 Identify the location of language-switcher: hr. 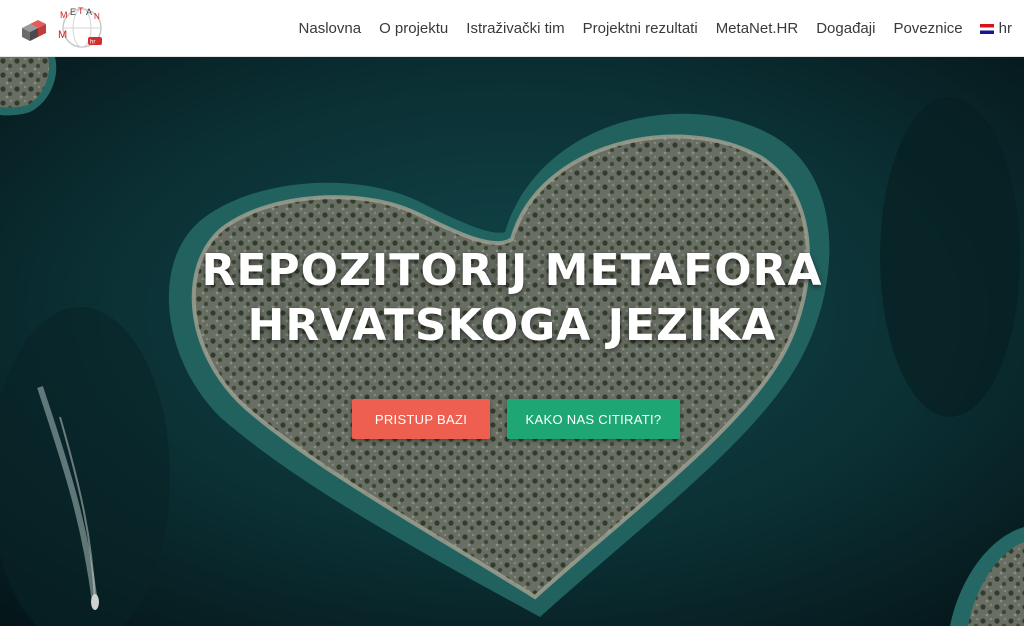
(995, 28).